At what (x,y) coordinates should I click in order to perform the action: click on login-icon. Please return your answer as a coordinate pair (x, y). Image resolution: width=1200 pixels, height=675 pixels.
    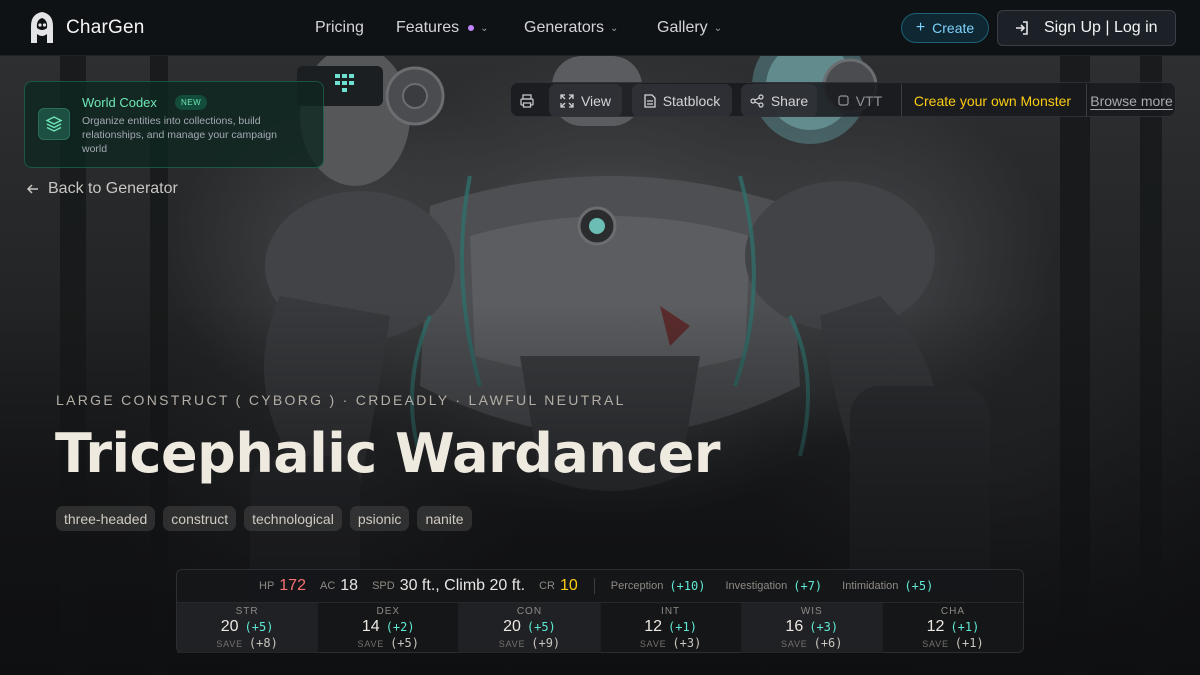
    Looking at the image, I should click on (1022, 28).